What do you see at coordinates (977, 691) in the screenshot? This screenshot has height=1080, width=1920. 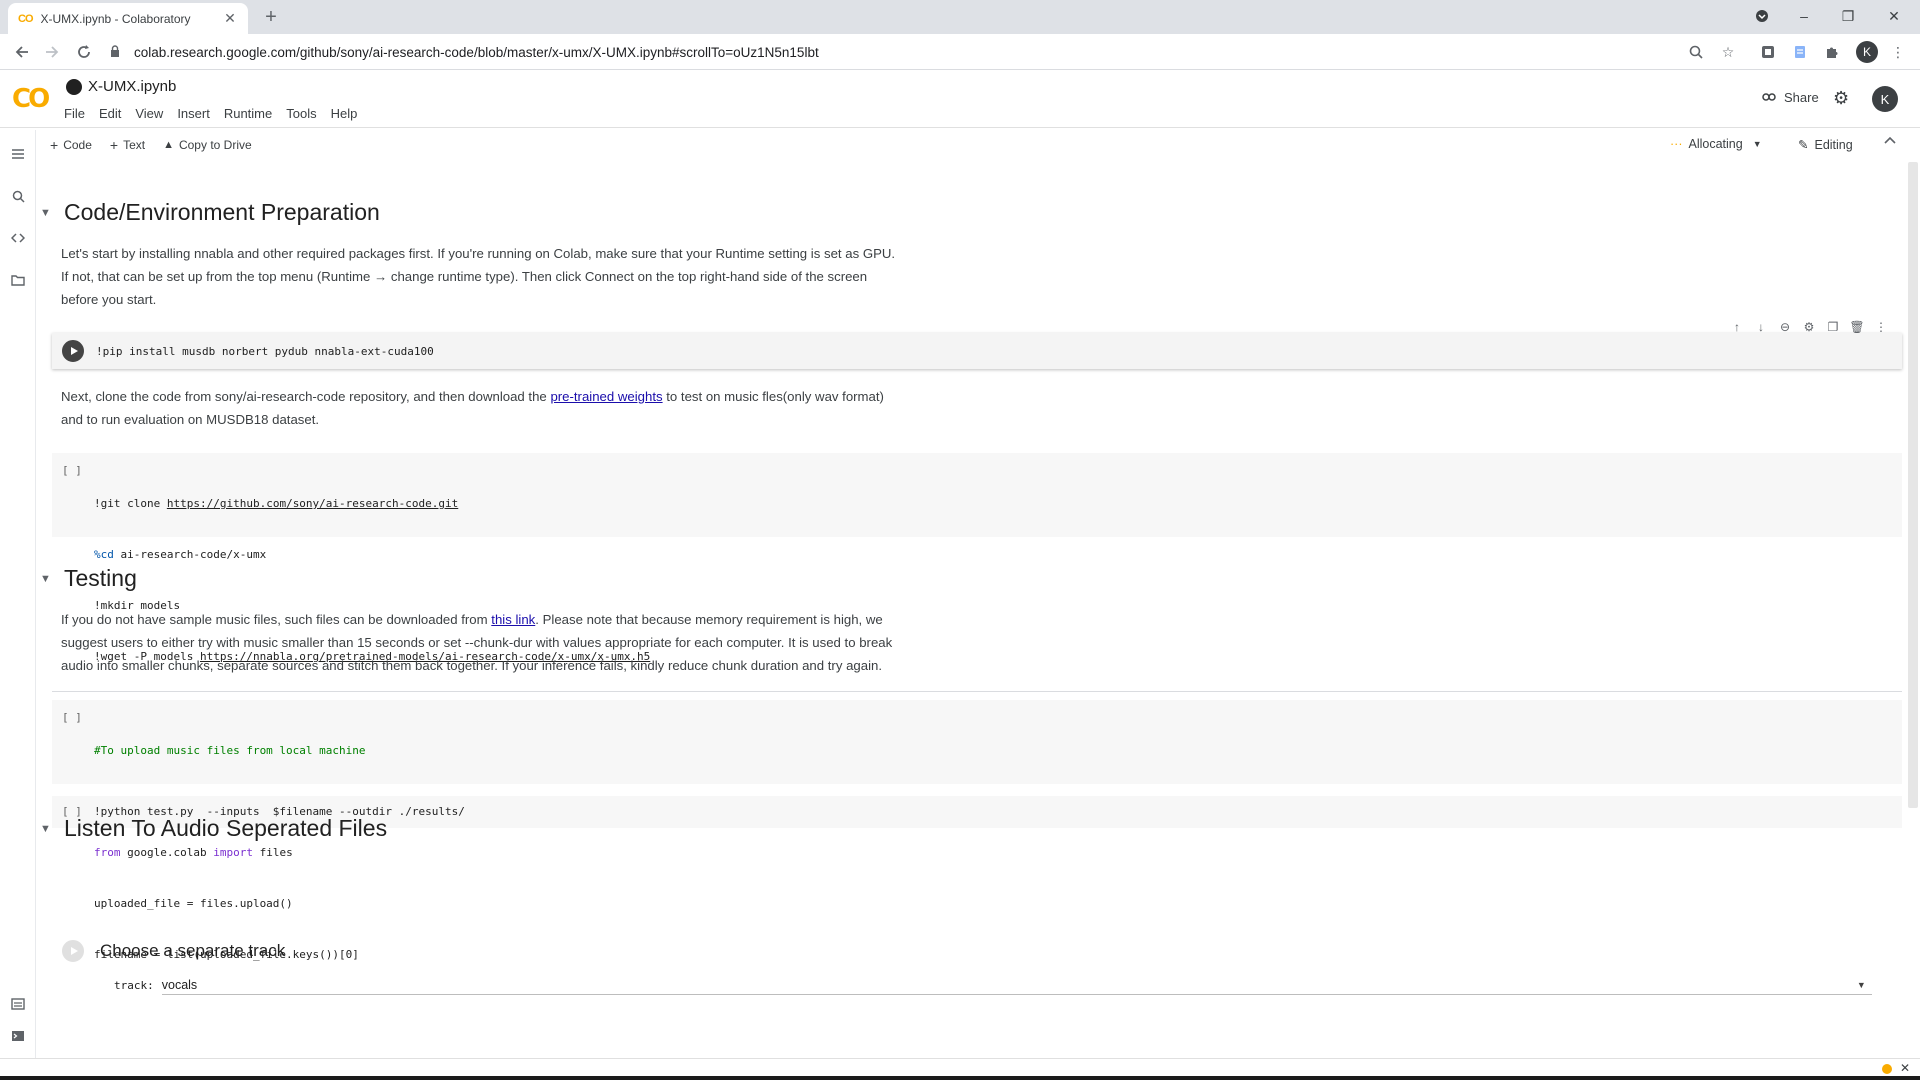 I see `cell-divider` at bounding box center [977, 691].